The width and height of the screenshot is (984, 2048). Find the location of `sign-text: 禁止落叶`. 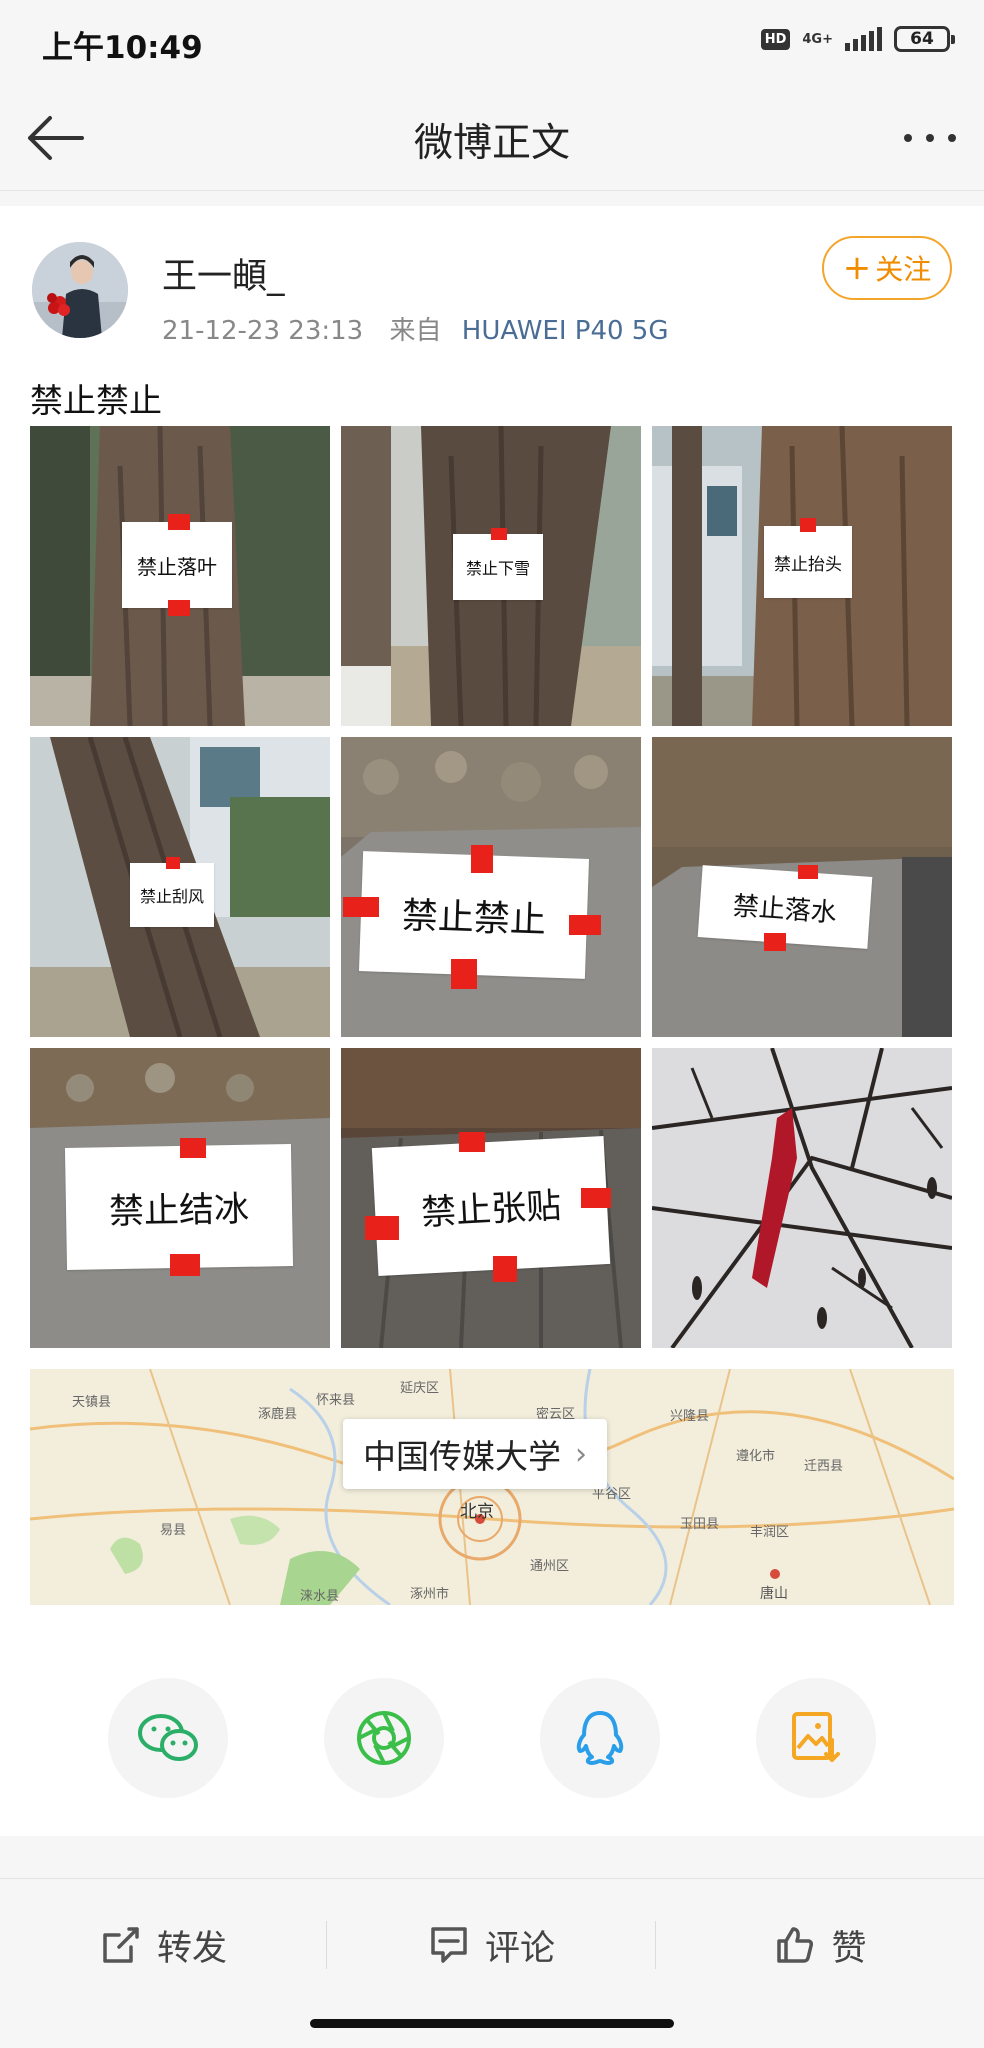

sign-text: 禁止落叶 is located at coordinates (177, 566).